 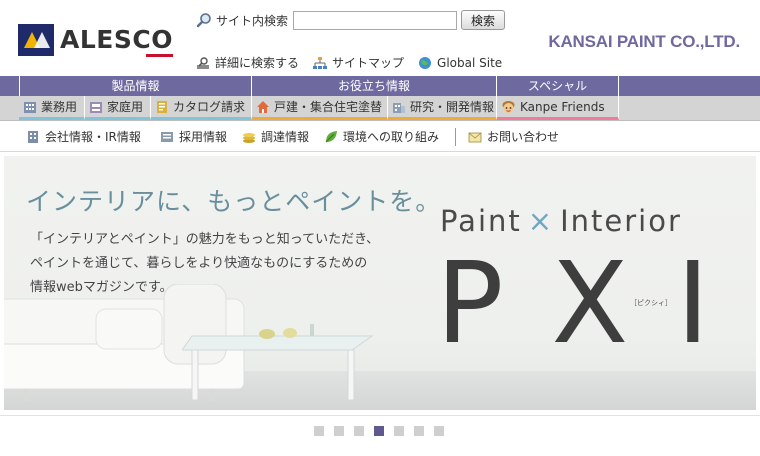 What do you see at coordinates (375, 20) in the screenshot?
I see `search-input` at bounding box center [375, 20].